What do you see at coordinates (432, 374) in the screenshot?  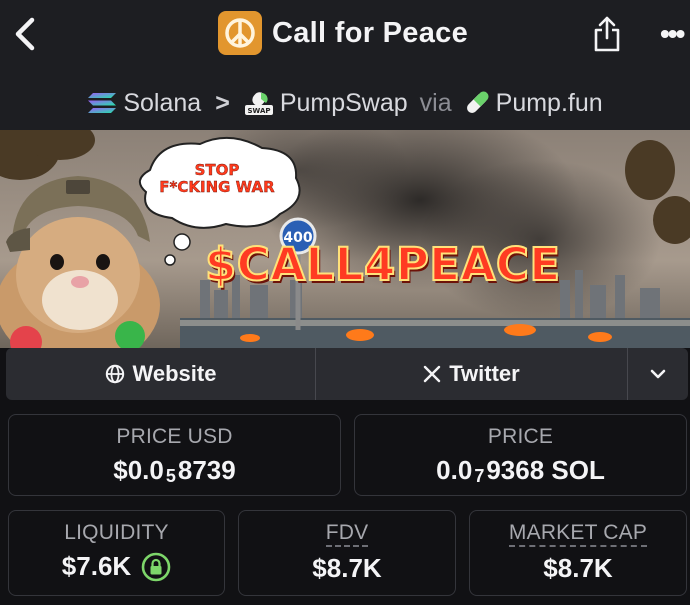 I see `x-logo-icon` at bounding box center [432, 374].